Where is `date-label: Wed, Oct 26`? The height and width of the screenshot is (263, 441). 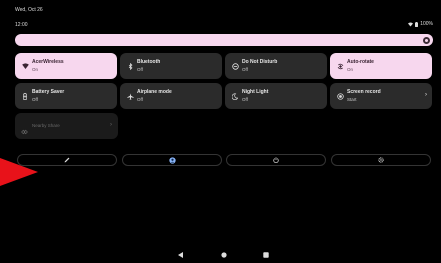
date-label: Wed, Oct 26 is located at coordinates (29, 10).